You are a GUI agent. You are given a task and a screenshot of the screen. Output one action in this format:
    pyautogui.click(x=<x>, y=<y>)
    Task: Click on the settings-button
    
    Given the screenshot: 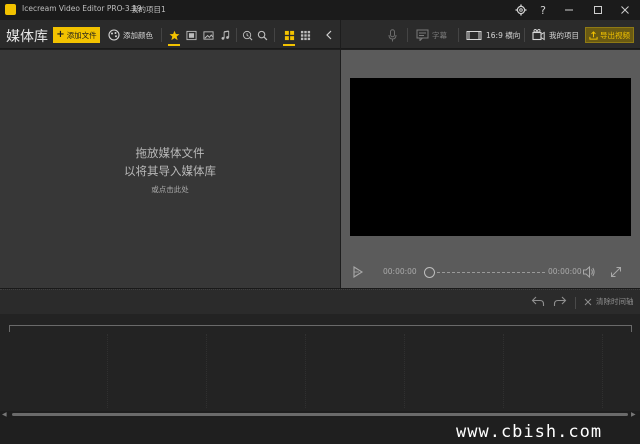 What is the action you would take?
    pyautogui.click(x=521, y=10)
    